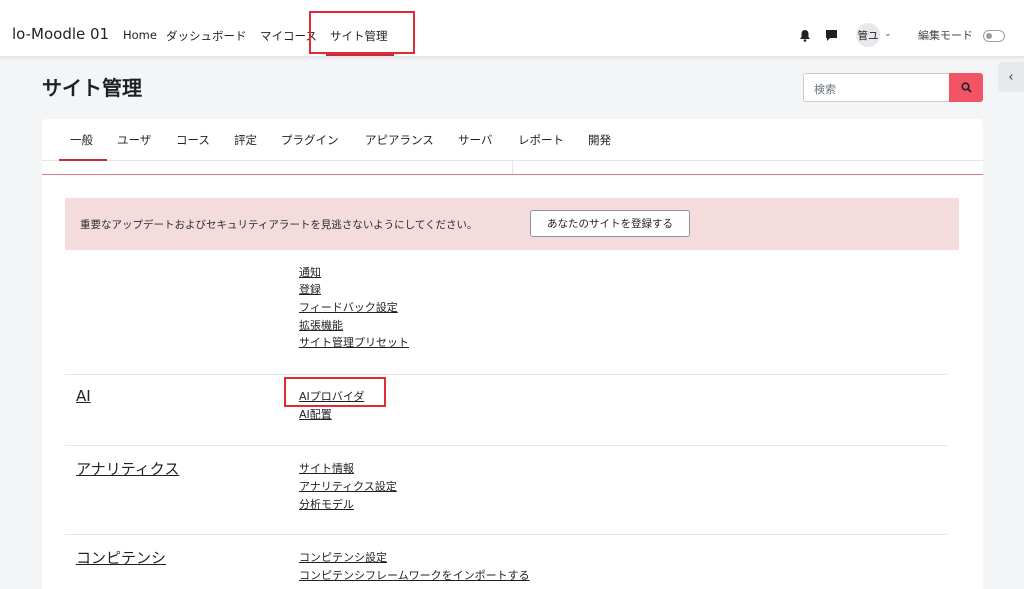 The height and width of the screenshot is (589, 1024). Describe the element at coordinates (326, 468) in the screenshot. I see `link-site-information: サイト情報` at that location.